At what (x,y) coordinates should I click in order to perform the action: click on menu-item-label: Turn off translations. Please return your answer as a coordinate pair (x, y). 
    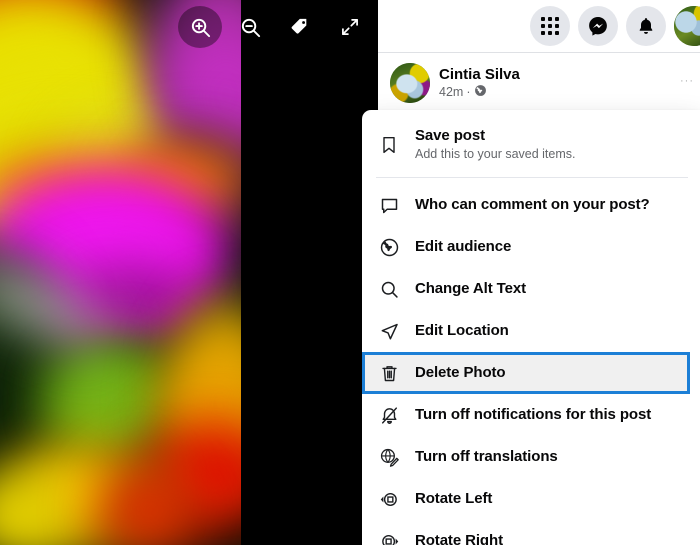
    Looking at the image, I should click on (486, 456).